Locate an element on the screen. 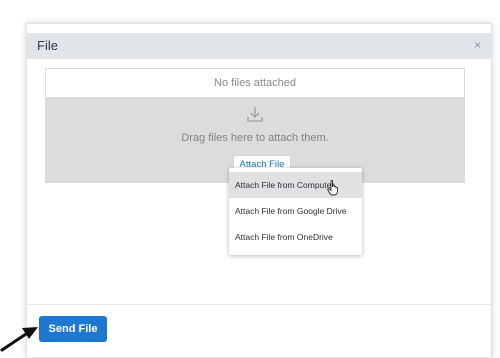  menu-item-attach-computer: Attach File from Computer is located at coordinates (295, 185).